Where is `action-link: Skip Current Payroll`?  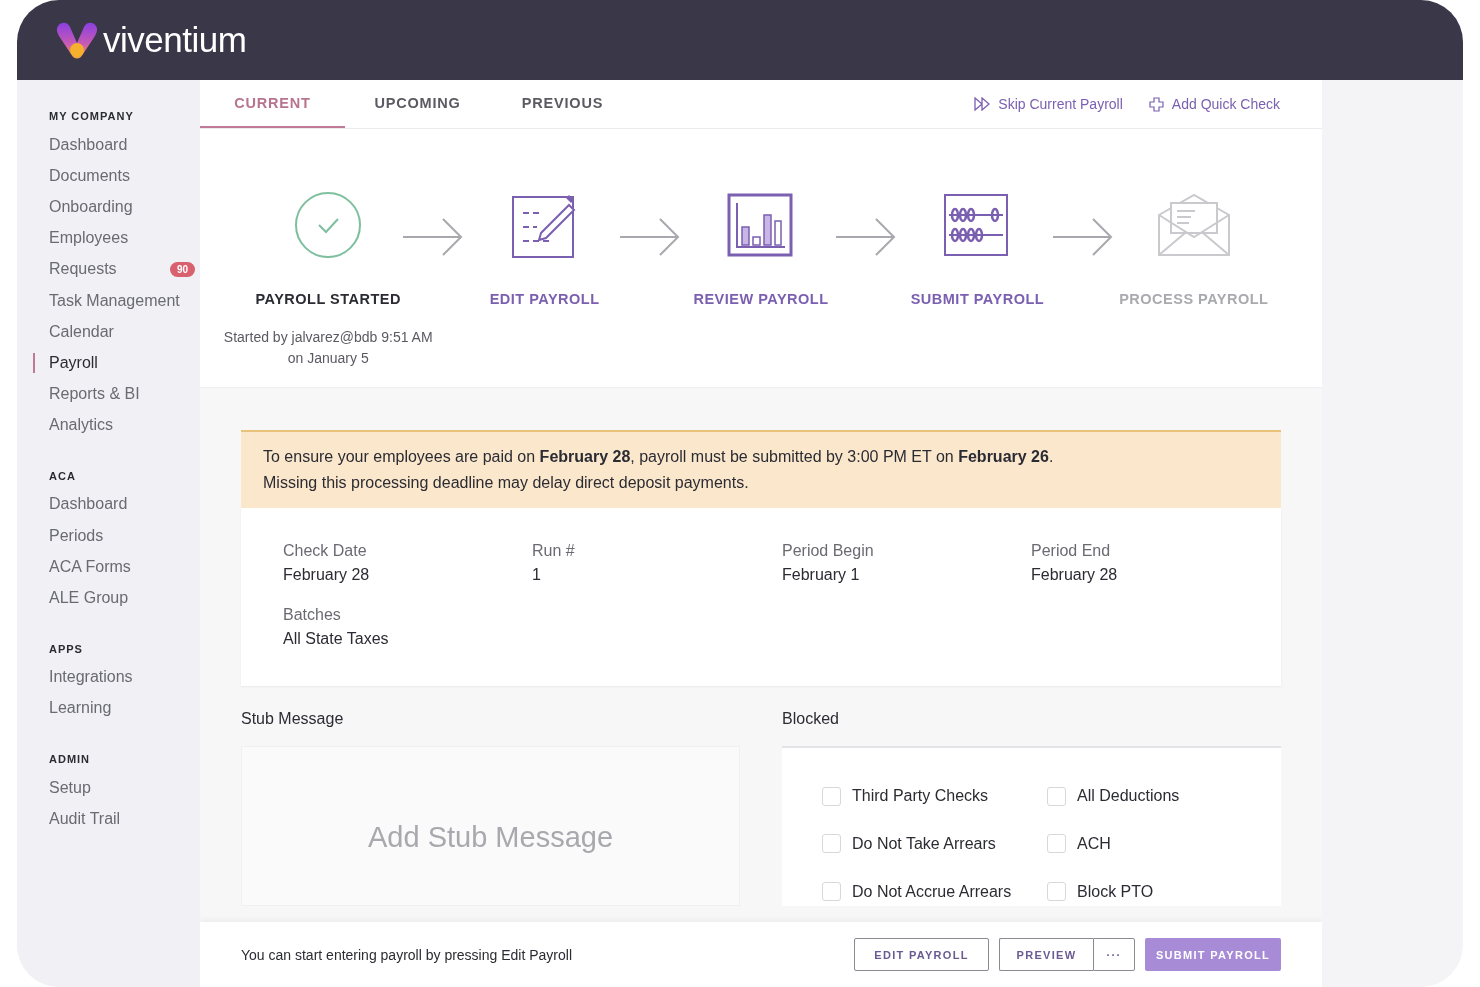 action-link: Skip Current Payroll is located at coordinates (1048, 104).